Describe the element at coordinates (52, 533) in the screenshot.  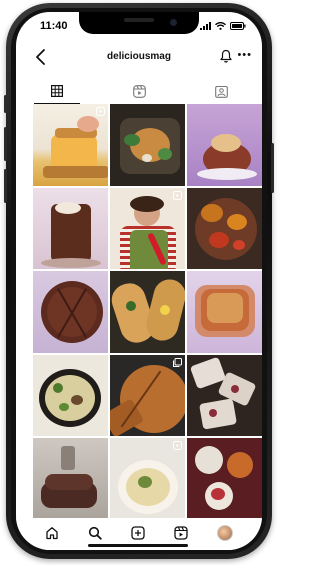
I see `home-icon` at that location.